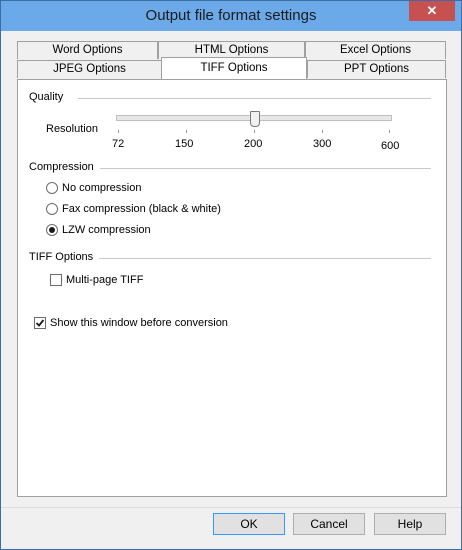  Describe the element at coordinates (264, 168) in the screenshot. I see `compression-separator` at that location.